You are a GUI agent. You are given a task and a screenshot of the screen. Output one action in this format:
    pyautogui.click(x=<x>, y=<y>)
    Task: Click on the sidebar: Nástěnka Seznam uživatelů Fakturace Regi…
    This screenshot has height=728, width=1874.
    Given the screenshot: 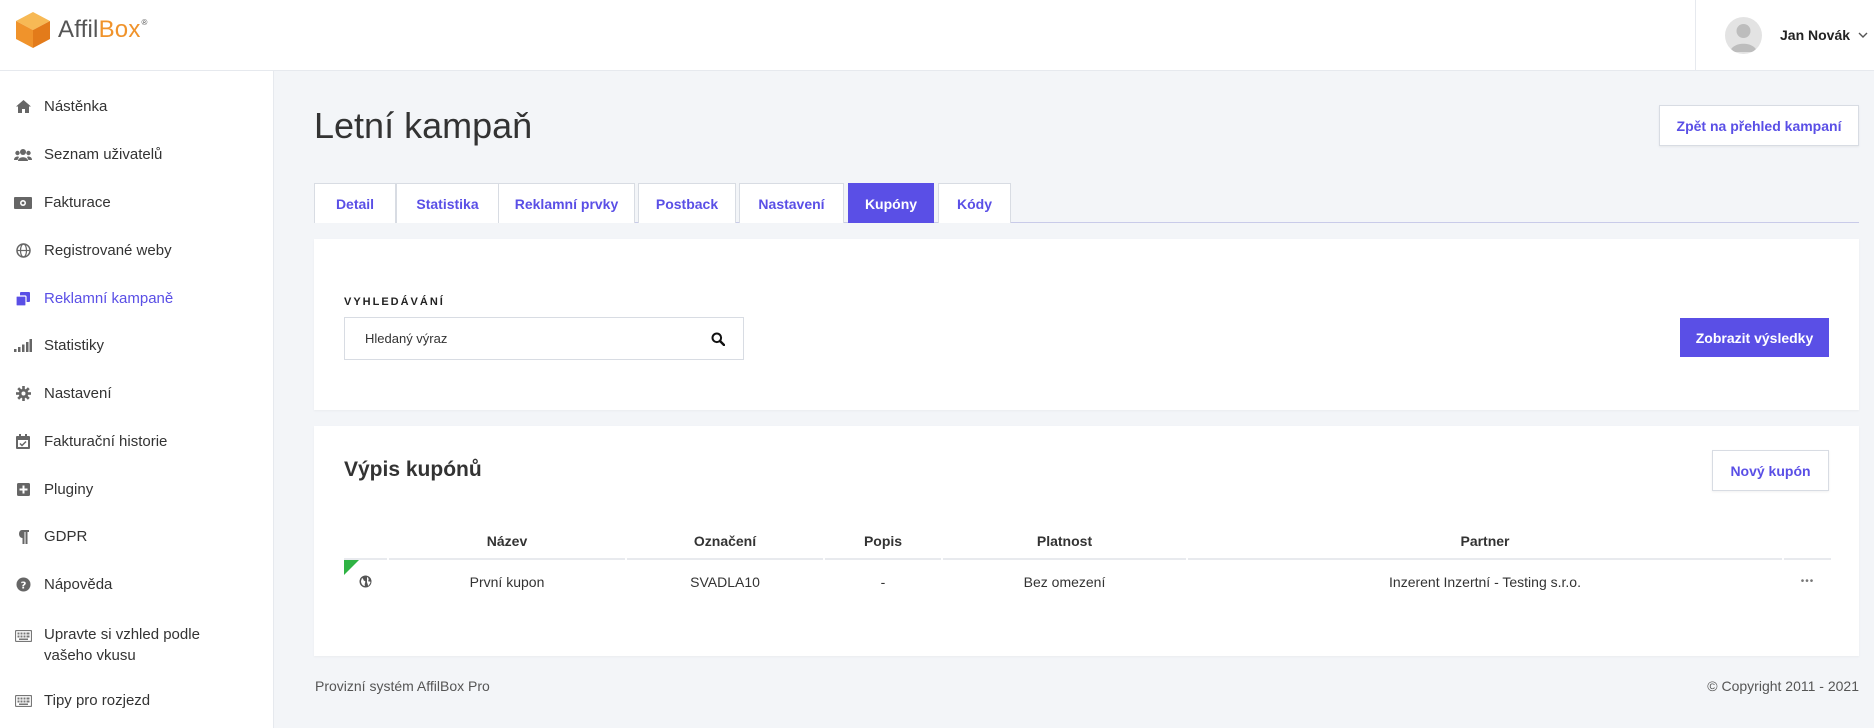 What is the action you would take?
    pyautogui.click(x=137, y=399)
    